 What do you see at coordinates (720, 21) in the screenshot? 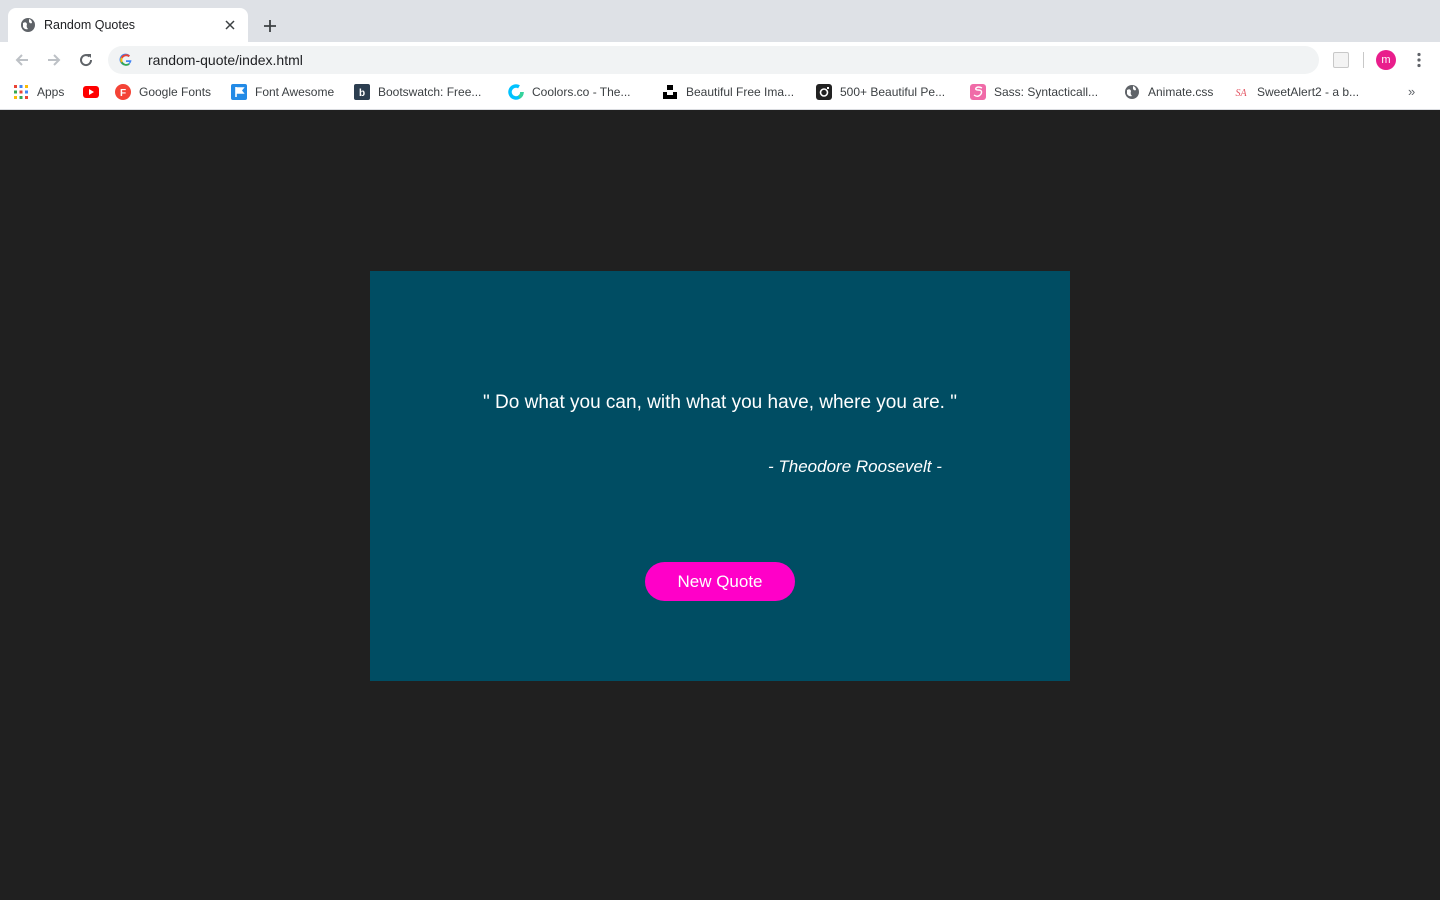
I see `tab-strip: Random Quotes` at bounding box center [720, 21].